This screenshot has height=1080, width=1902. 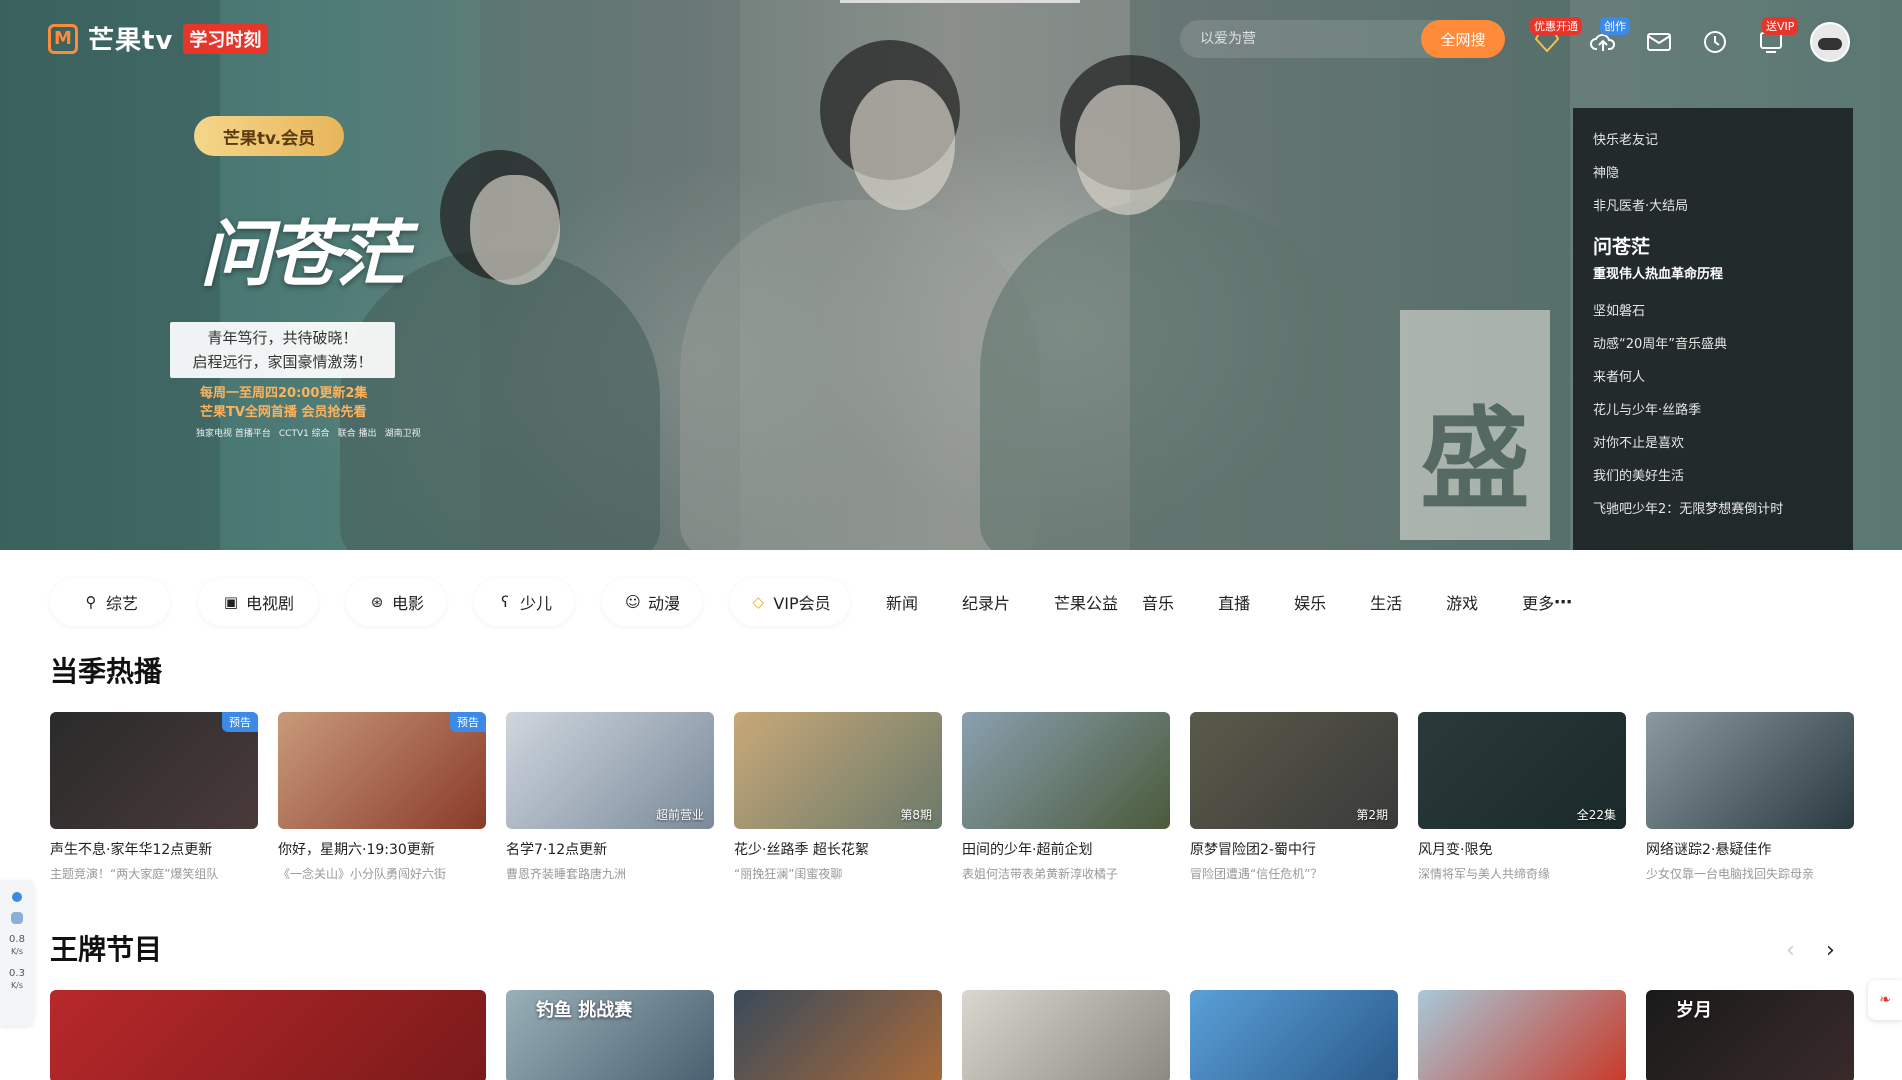 I want to click on video-card: 预告 声生不息·家年华12点更新 主题竞演！“两大家庭”爆笑组队, so click(x=154, y=797).